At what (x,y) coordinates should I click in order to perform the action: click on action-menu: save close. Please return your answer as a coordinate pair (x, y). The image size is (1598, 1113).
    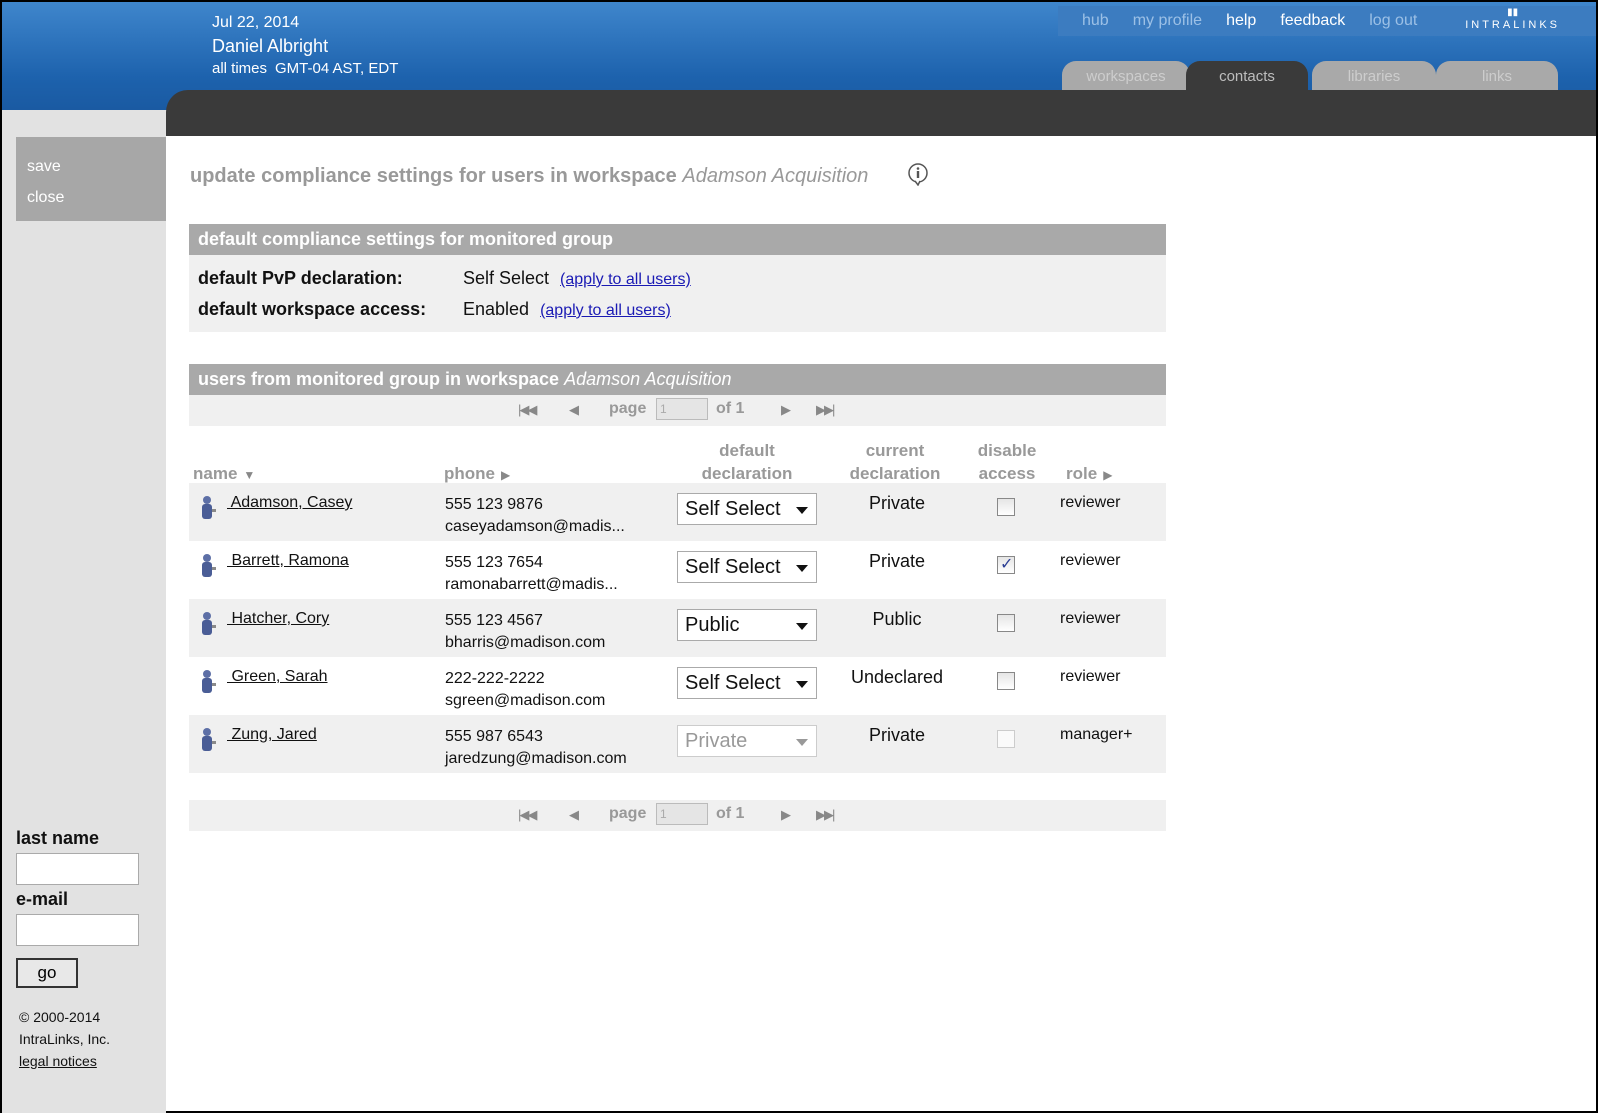
    Looking at the image, I should click on (91, 179).